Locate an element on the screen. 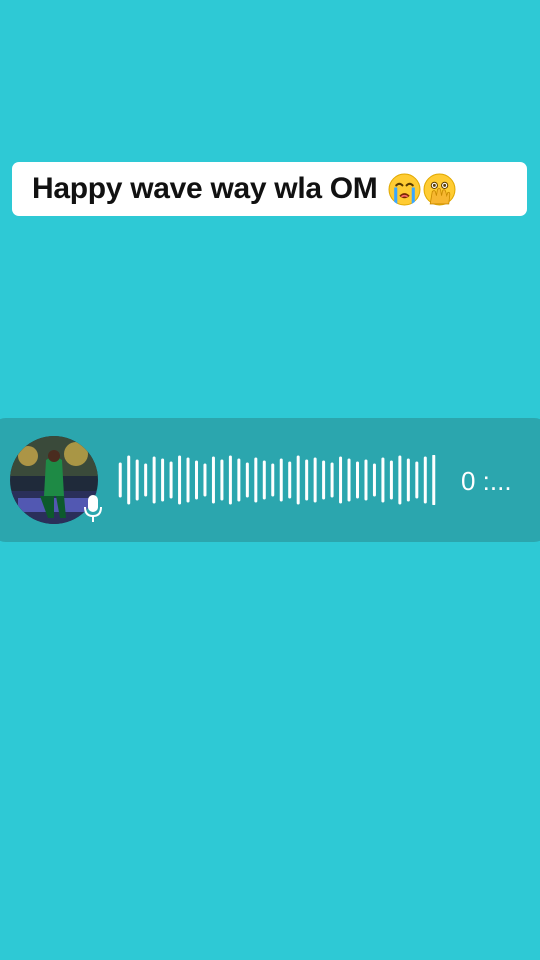  caption-text: Happy wave way wla OM is located at coordinates (205, 188).